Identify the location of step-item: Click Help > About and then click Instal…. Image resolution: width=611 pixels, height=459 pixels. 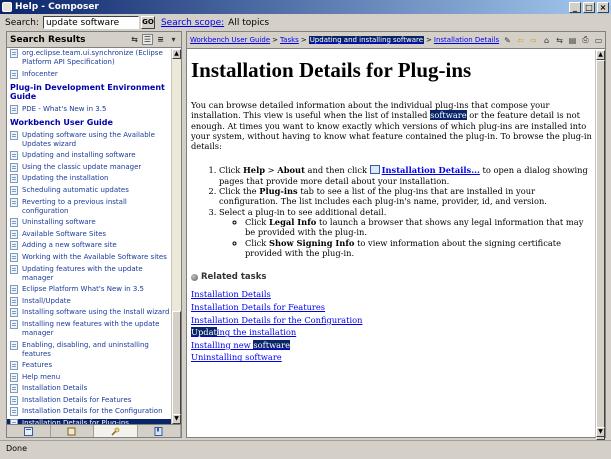
(407, 175).